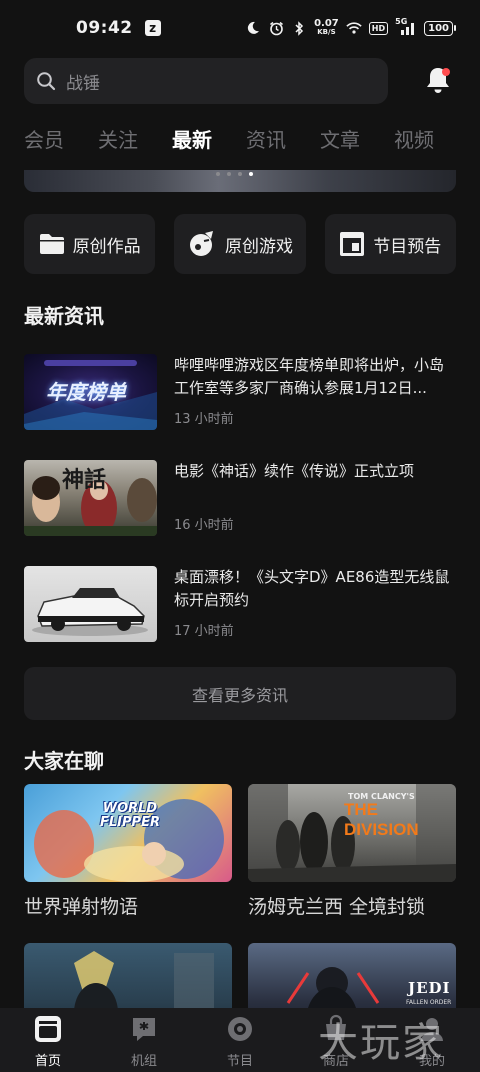 This screenshot has height=1072, width=480. What do you see at coordinates (118, 143) in the screenshot?
I see `tab-following: 关注` at bounding box center [118, 143].